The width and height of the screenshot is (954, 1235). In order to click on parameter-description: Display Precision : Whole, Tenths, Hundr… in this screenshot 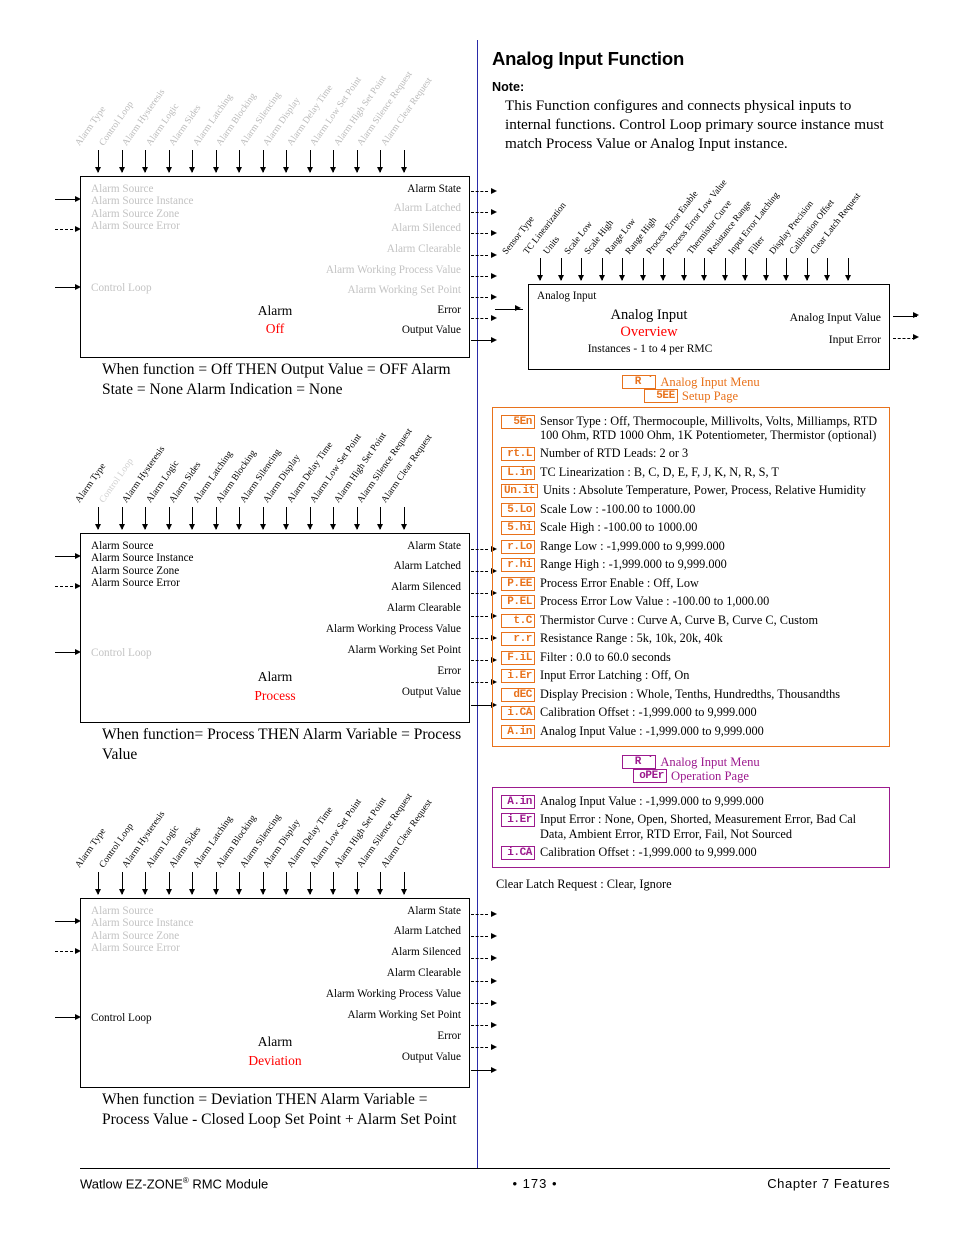, I will do `click(690, 693)`.